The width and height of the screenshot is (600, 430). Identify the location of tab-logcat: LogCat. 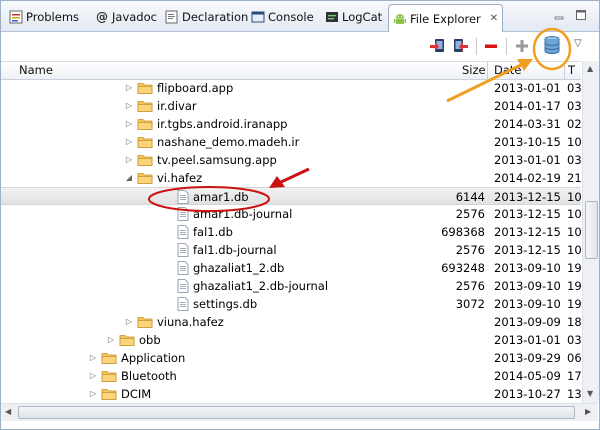
(353, 17).